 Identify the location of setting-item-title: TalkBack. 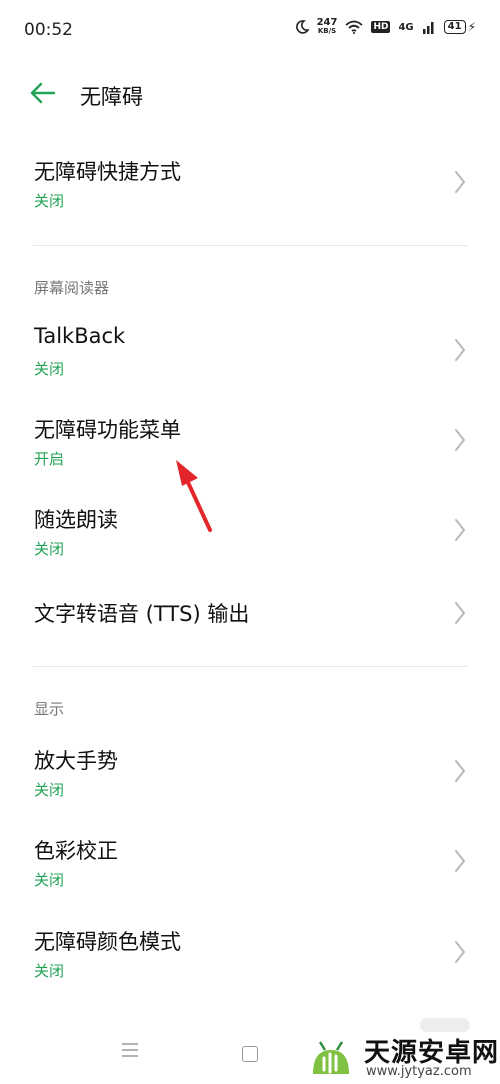
(80, 336).